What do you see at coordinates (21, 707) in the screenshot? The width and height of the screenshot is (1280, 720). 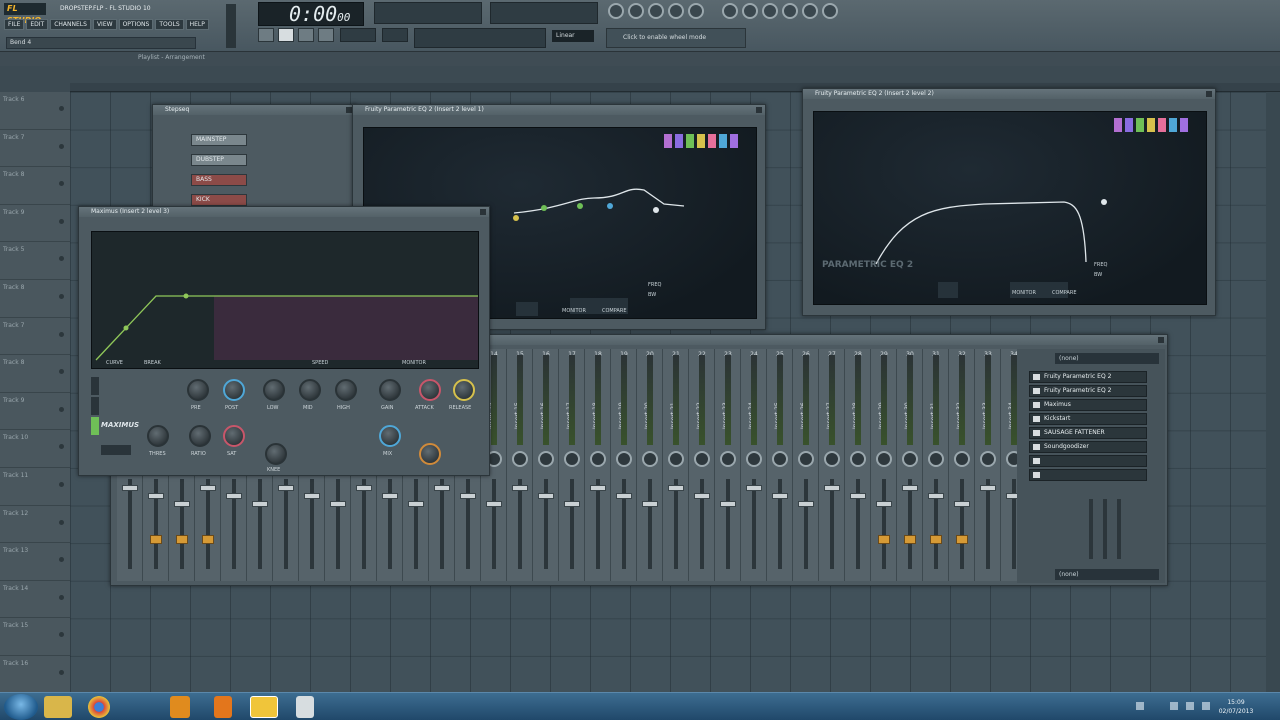 I see `start-button` at bounding box center [21, 707].